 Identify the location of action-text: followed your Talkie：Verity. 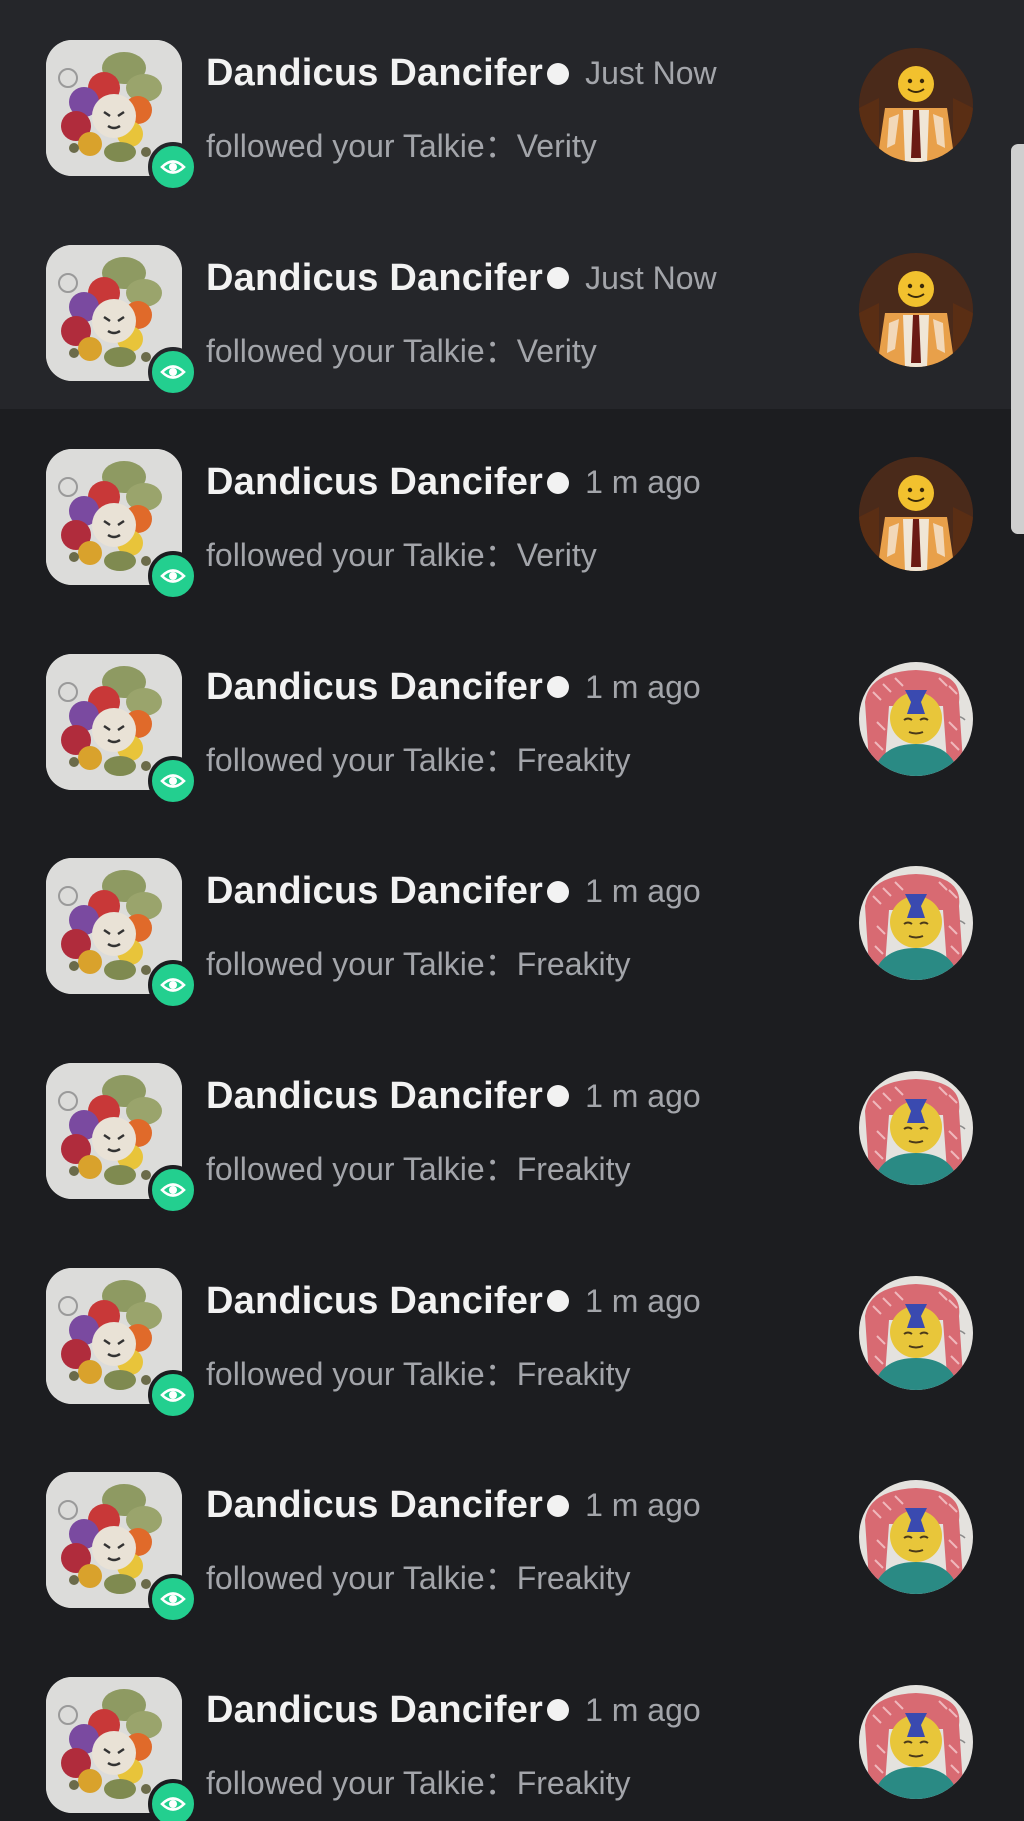
(506, 144).